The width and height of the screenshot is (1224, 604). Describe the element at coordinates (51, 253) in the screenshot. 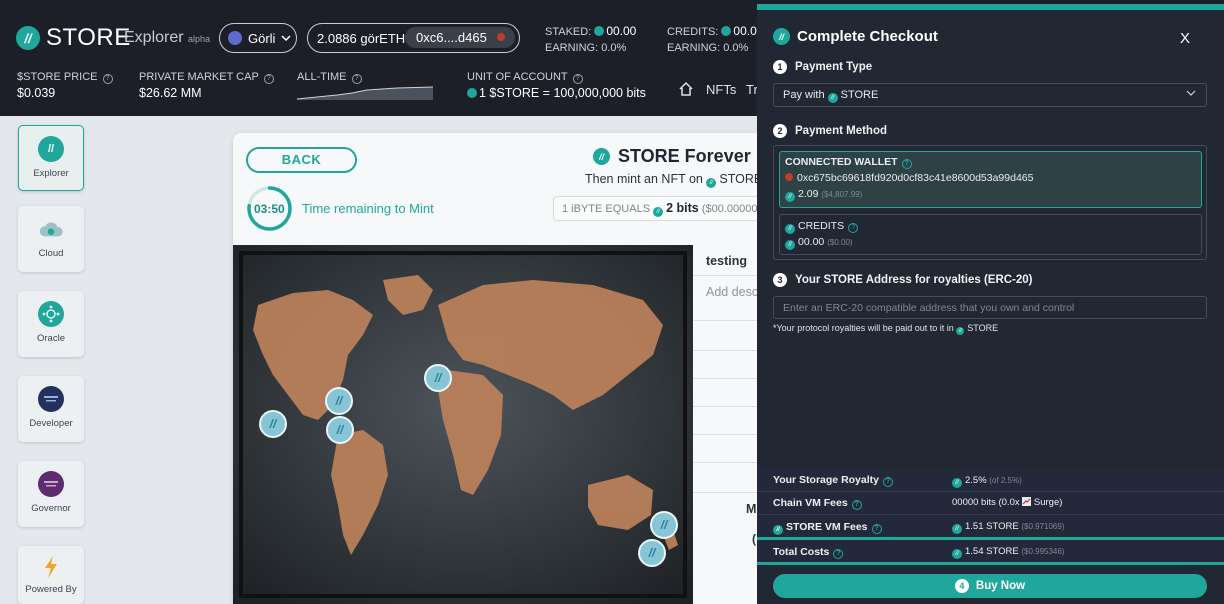

I see `sidebar-item-label: Cloud` at that location.